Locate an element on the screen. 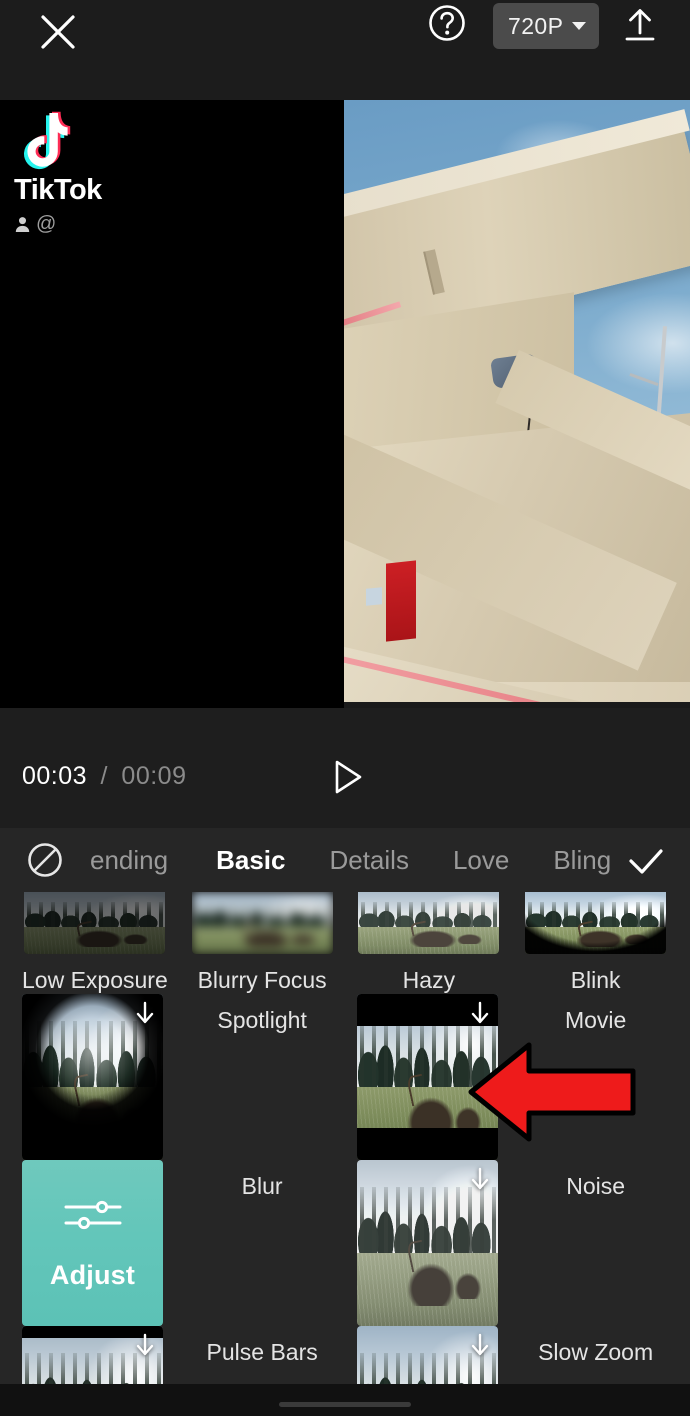  tiktok-handle-label: @ is located at coordinates (46, 224).